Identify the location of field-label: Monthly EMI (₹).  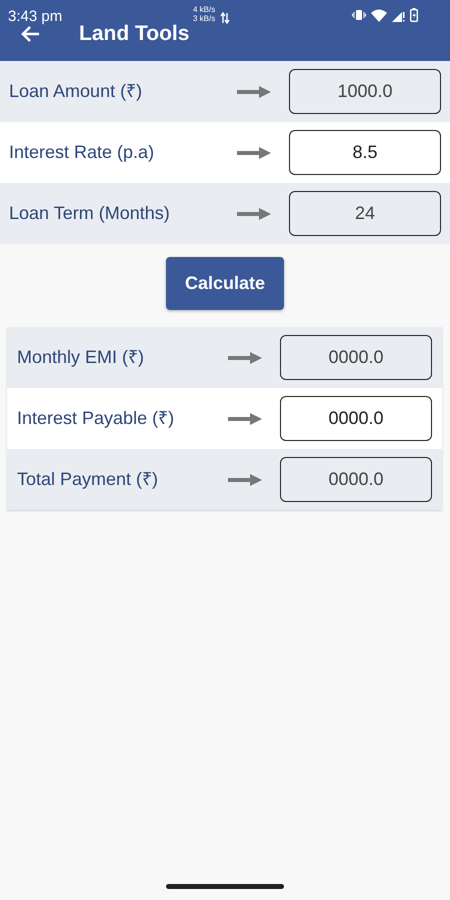
(81, 357).